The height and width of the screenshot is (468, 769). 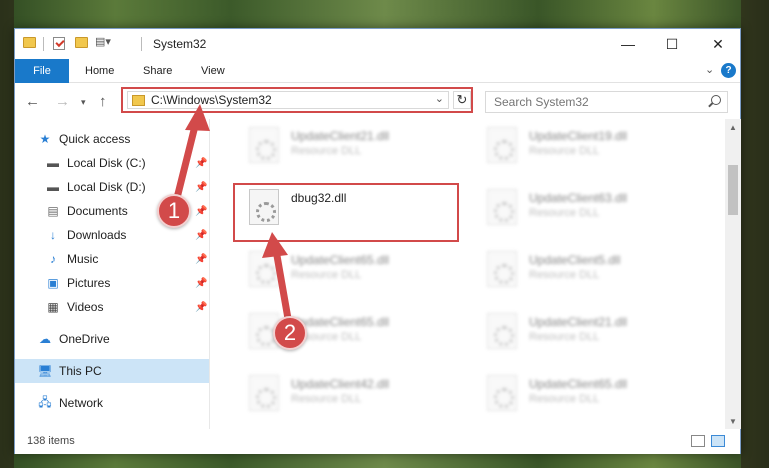 What do you see at coordinates (578, 384) in the screenshot?
I see `file-name: UpdateClient65.dll` at bounding box center [578, 384].